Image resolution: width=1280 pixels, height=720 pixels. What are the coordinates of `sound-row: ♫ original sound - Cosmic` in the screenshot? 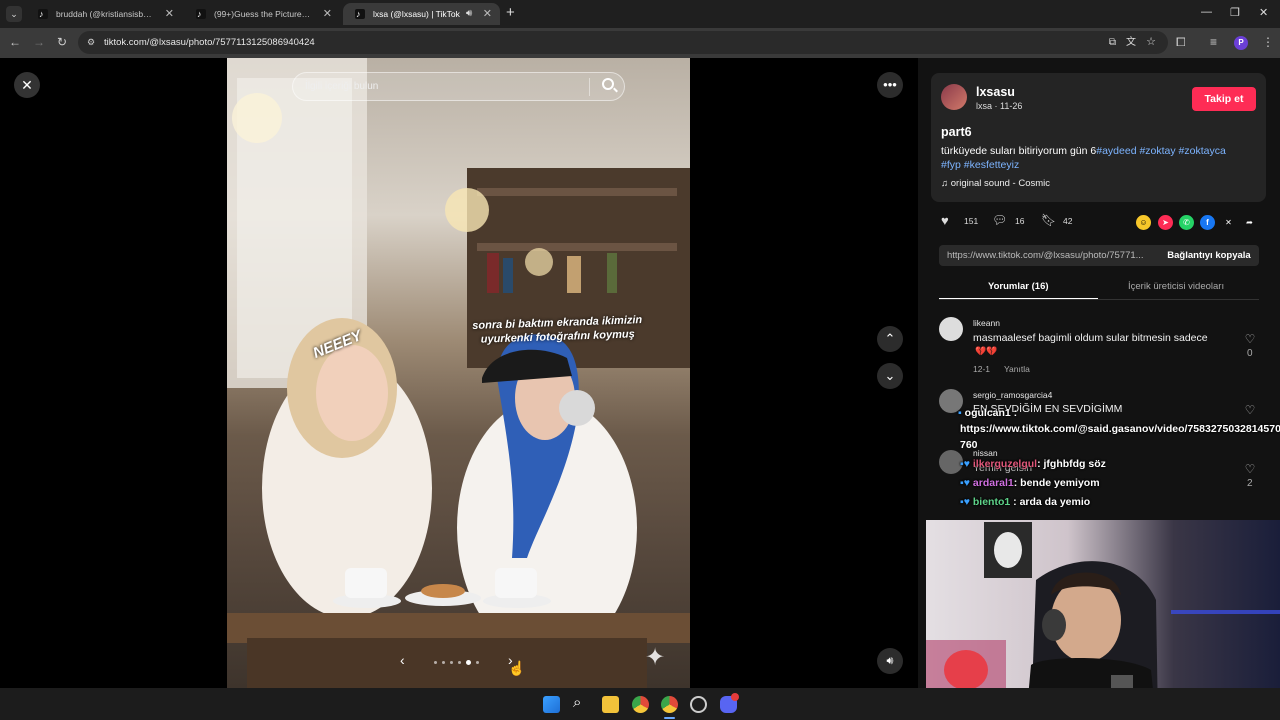 It's located at (995, 183).